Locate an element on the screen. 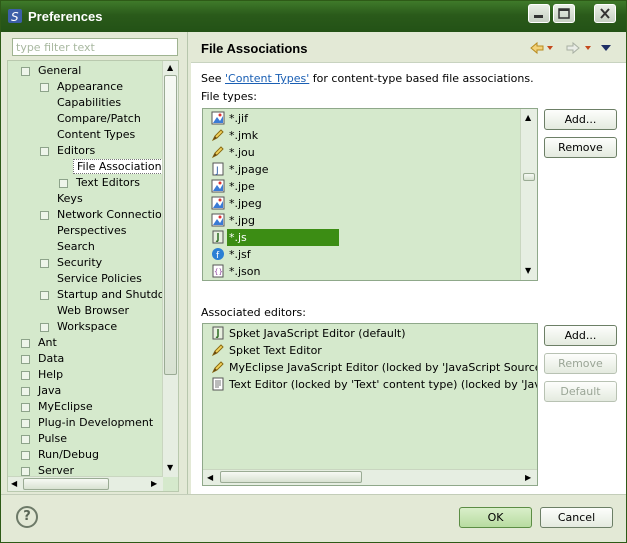  file-types-vscroll-thumb is located at coordinates (529, 177).